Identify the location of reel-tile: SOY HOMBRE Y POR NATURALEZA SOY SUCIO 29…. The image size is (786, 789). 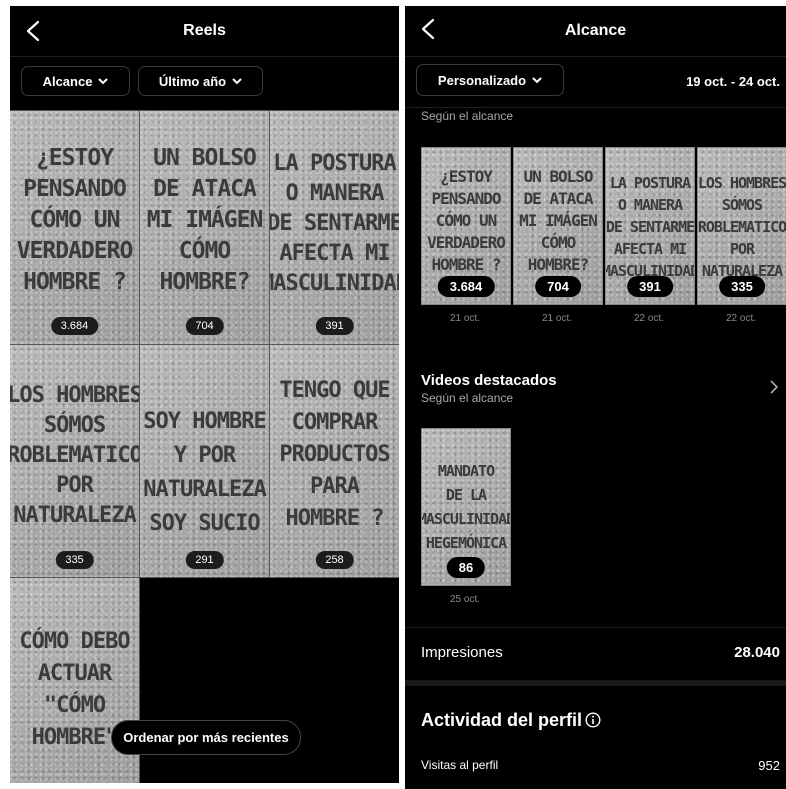
(204, 461).